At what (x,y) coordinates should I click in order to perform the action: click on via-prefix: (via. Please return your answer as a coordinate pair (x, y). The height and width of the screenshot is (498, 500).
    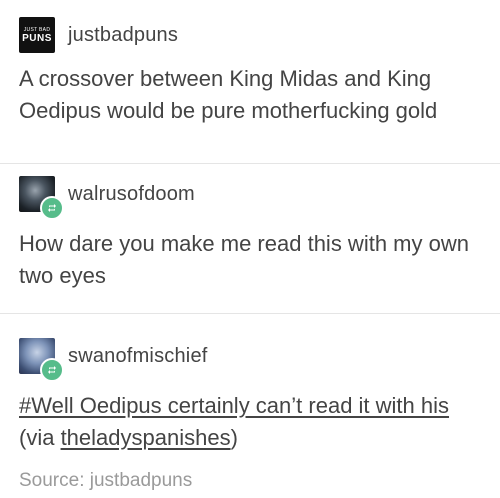
    Looking at the image, I should click on (40, 437).